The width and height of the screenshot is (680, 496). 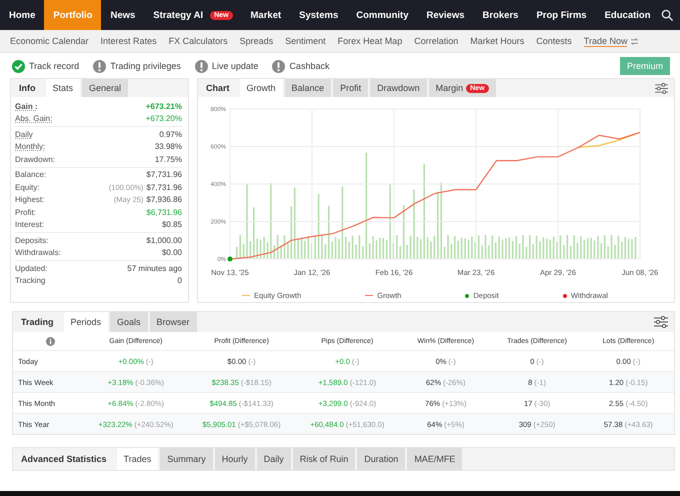 I want to click on stat-value: +673.21%, so click(x=164, y=106).